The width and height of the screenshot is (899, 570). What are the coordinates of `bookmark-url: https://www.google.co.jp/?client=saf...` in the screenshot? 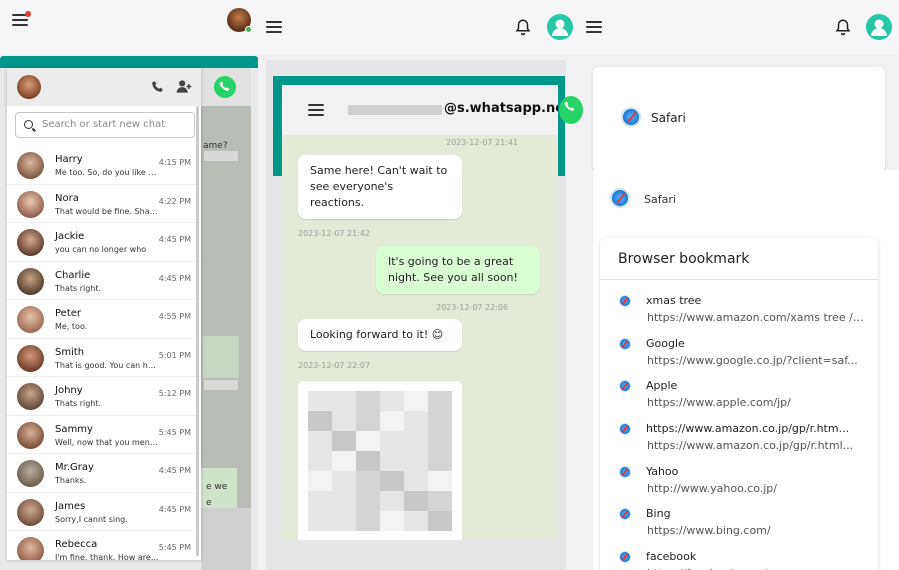 It's located at (752, 360).